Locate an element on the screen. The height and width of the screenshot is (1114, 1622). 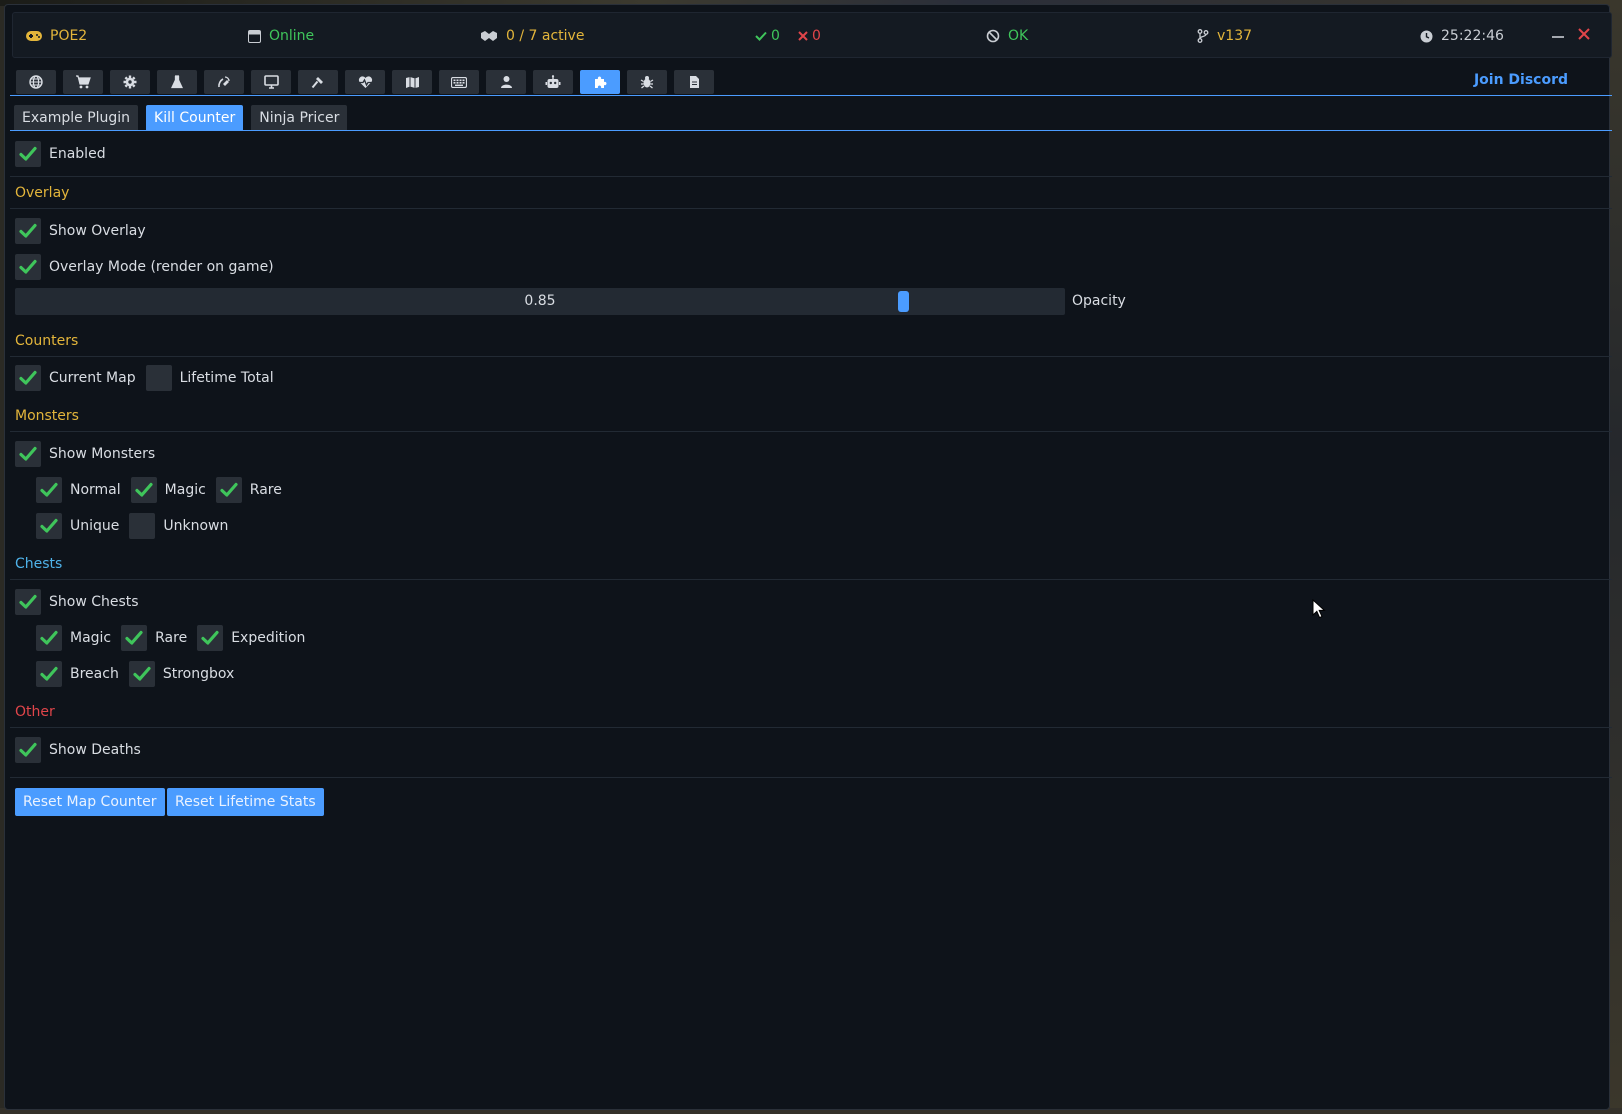
gamepad-icon is located at coordinates (34, 36).